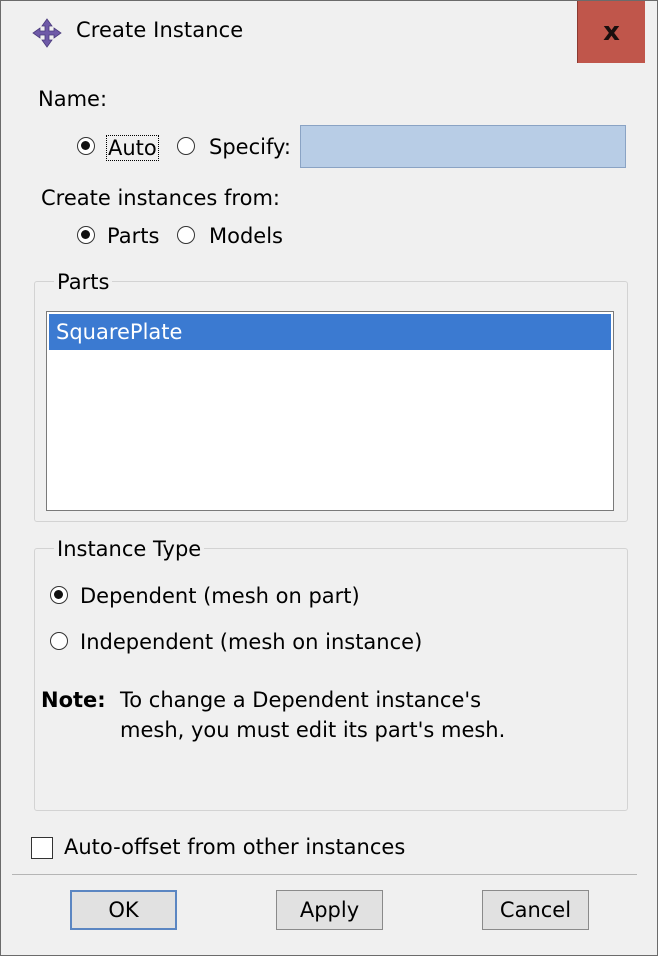 This screenshot has height=956, width=658. What do you see at coordinates (133, 236) in the screenshot?
I see `parts-radio-label: Parts` at bounding box center [133, 236].